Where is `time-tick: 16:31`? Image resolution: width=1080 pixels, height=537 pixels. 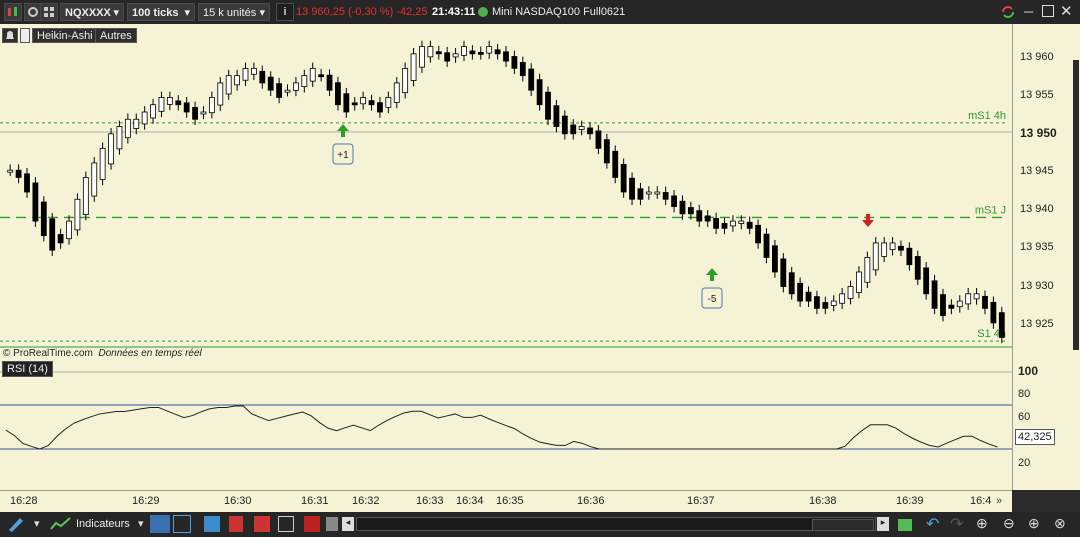 time-tick: 16:31 is located at coordinates (315, 501).